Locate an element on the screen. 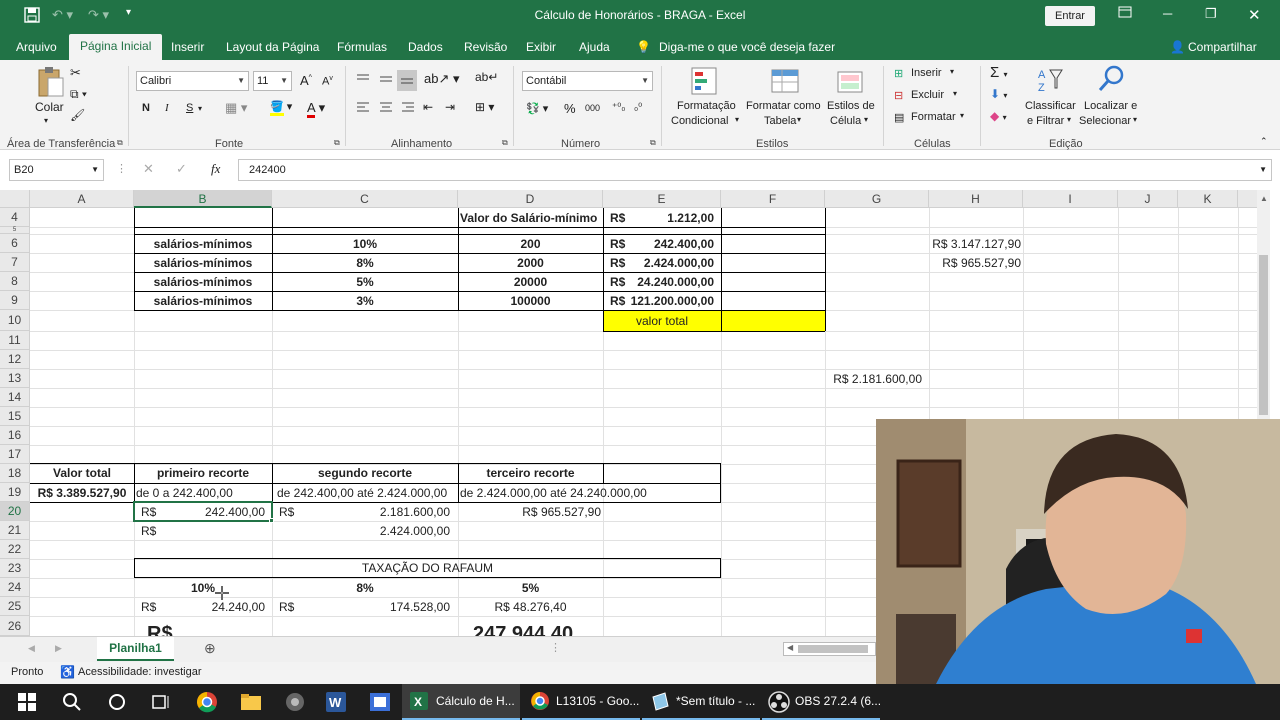 This screenshot has height=720, width=1280. row-header-7: 7 is located at coordinates (15, 262).